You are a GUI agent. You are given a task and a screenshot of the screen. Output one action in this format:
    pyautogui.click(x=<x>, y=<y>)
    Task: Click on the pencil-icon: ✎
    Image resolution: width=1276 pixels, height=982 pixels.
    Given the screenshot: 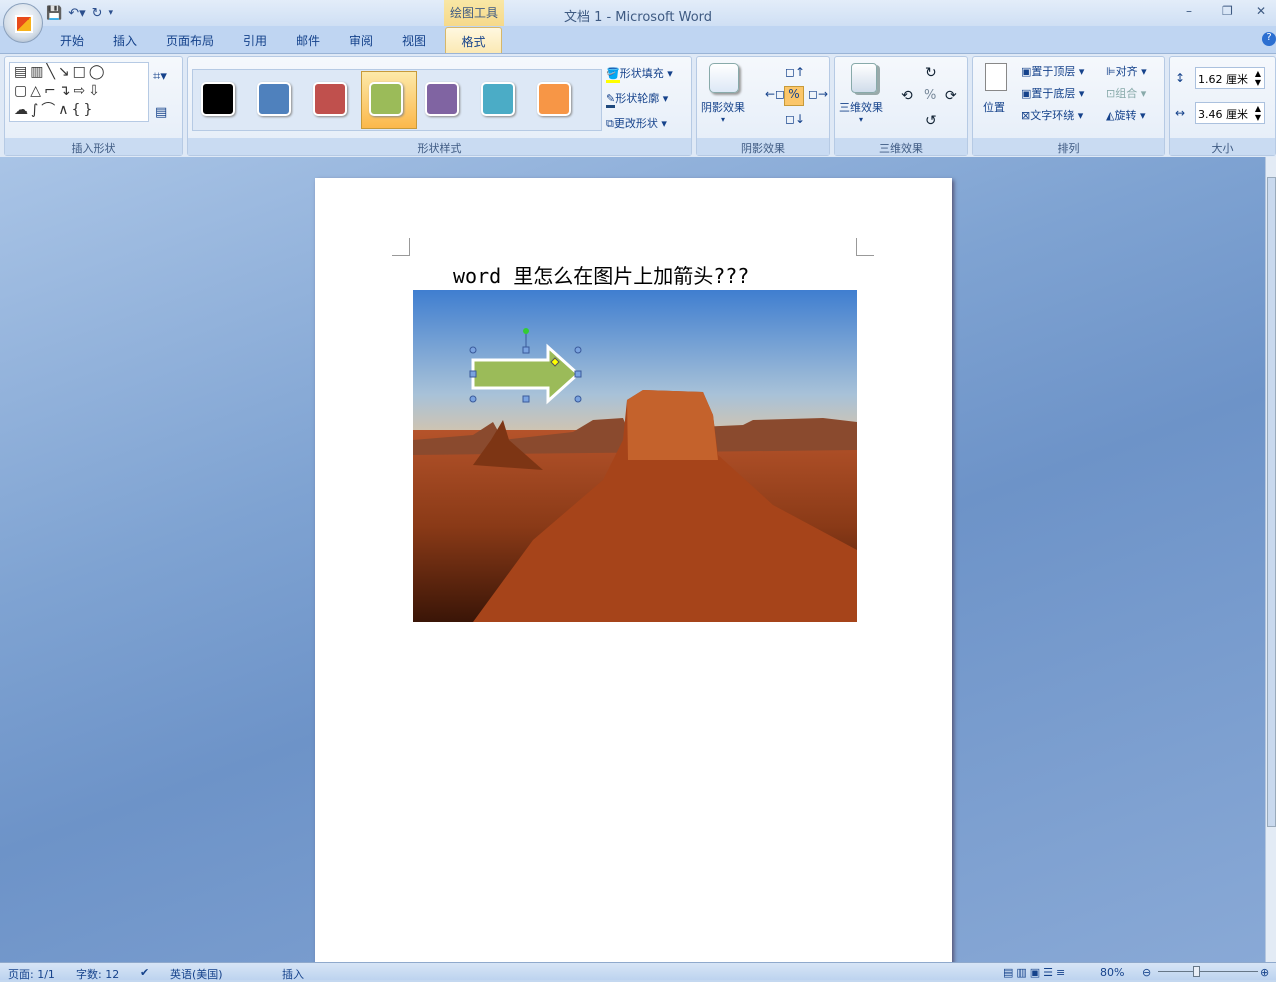 What is the action you would take?
    pyautogui.click(x=611, y=100)
    